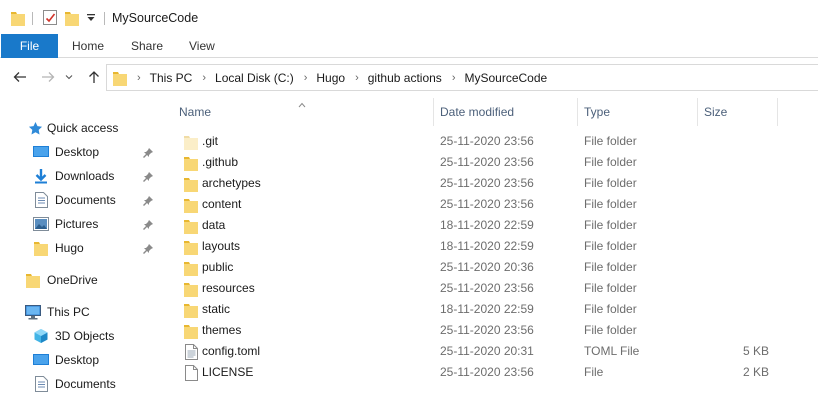 This screenshot has height=393, width=818. What do you see at coordinates (202, 46) in the screenshot?
I see `tab-view: View` at bounding box center [202, 46].